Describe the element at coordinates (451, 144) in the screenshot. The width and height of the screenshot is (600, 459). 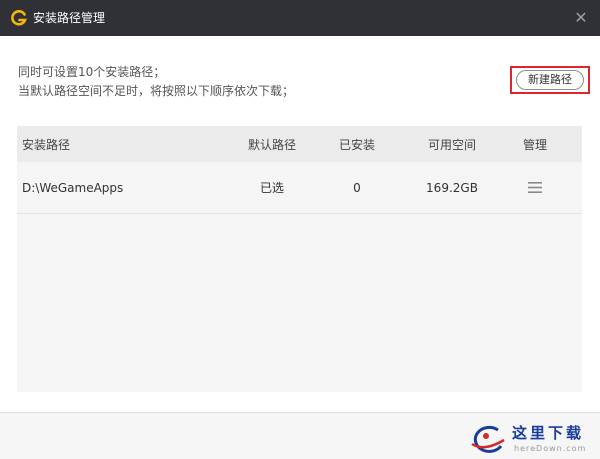
I see `header-space: 可用空间` at that location.